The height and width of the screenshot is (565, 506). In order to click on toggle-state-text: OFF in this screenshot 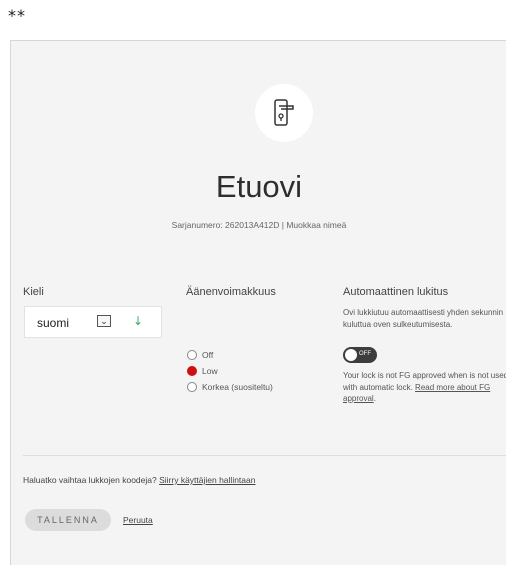, I will do `click(365, 354)`.